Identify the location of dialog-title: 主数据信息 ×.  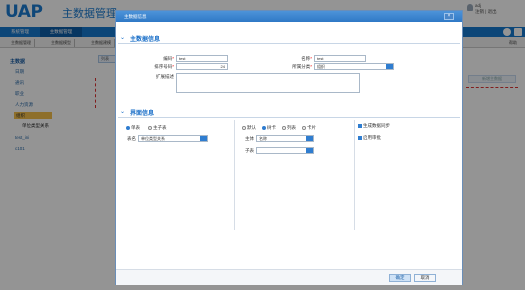
(289, 16).